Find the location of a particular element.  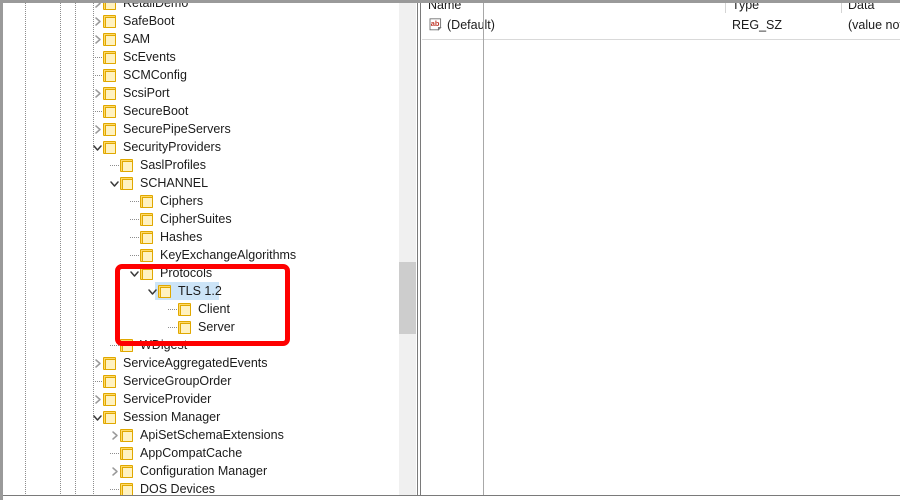

tree-node-row: Server is located at coordinates (200, 327).